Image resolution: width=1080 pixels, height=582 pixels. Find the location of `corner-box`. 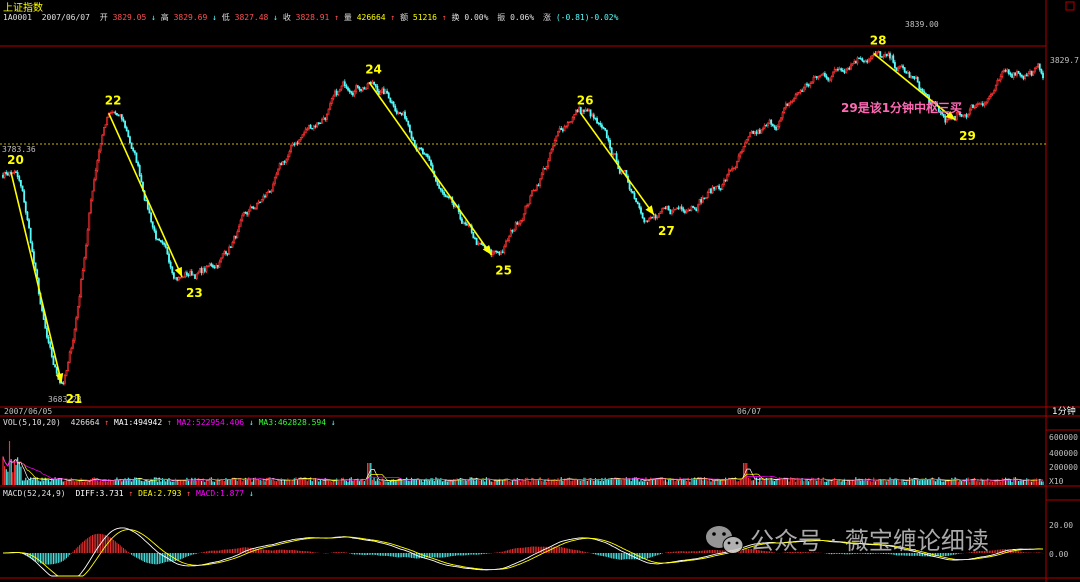

corner-box is located at coordinates (1070, 6).